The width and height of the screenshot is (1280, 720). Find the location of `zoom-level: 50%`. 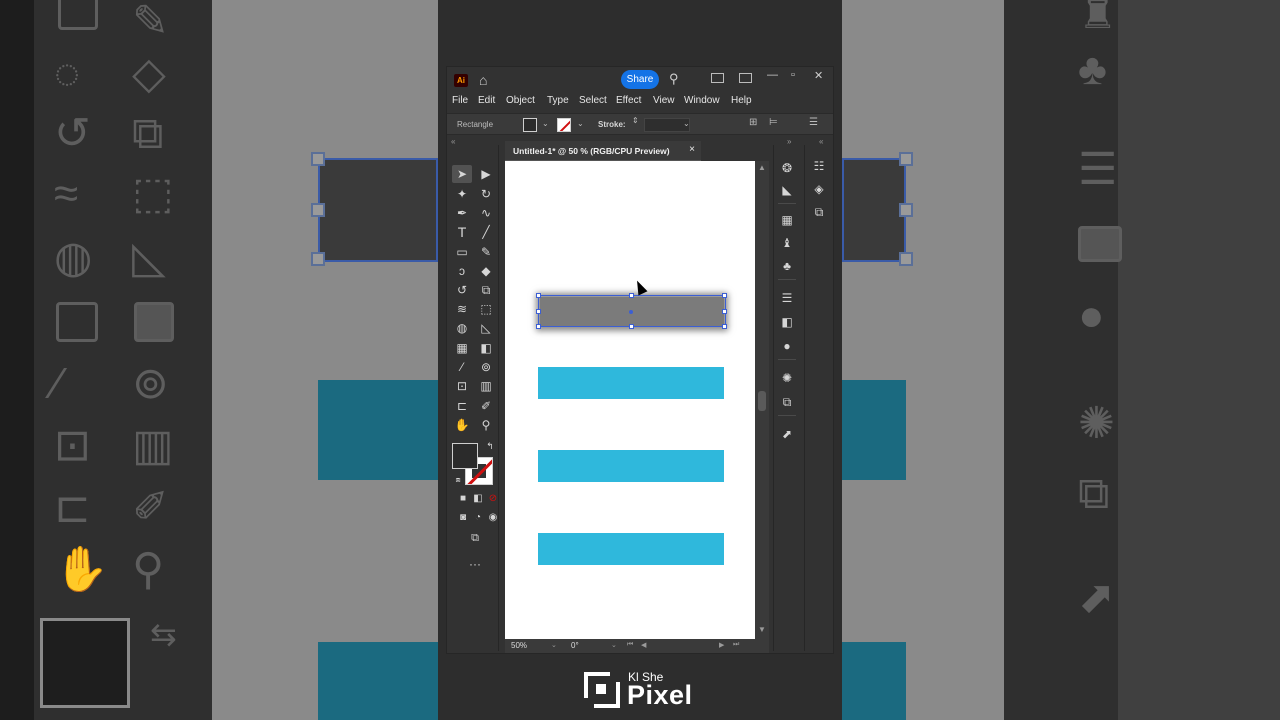

zoom-level: 50% is located at coordinates (519, 645).